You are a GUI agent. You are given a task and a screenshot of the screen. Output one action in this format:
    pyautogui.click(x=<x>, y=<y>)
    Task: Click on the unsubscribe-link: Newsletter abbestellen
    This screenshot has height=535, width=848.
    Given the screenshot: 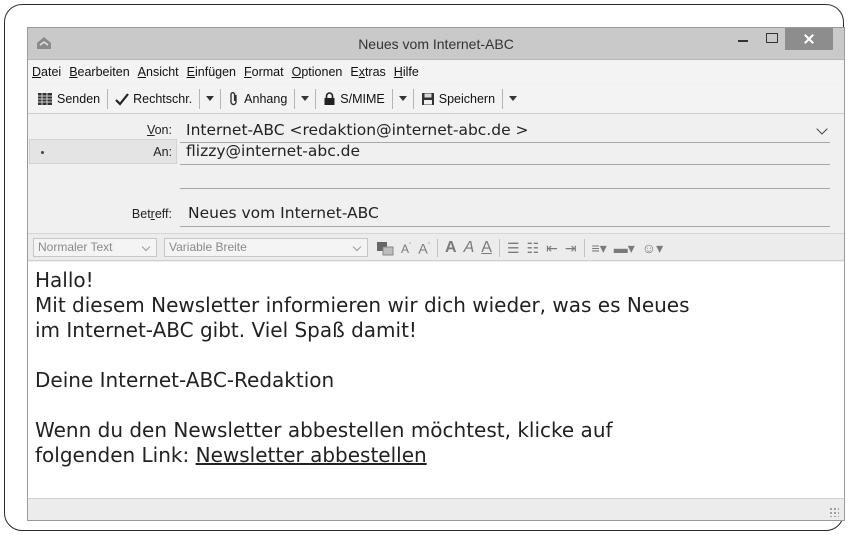 What is the action you would take?
    pyautogui.click(x=311, y=455)
    